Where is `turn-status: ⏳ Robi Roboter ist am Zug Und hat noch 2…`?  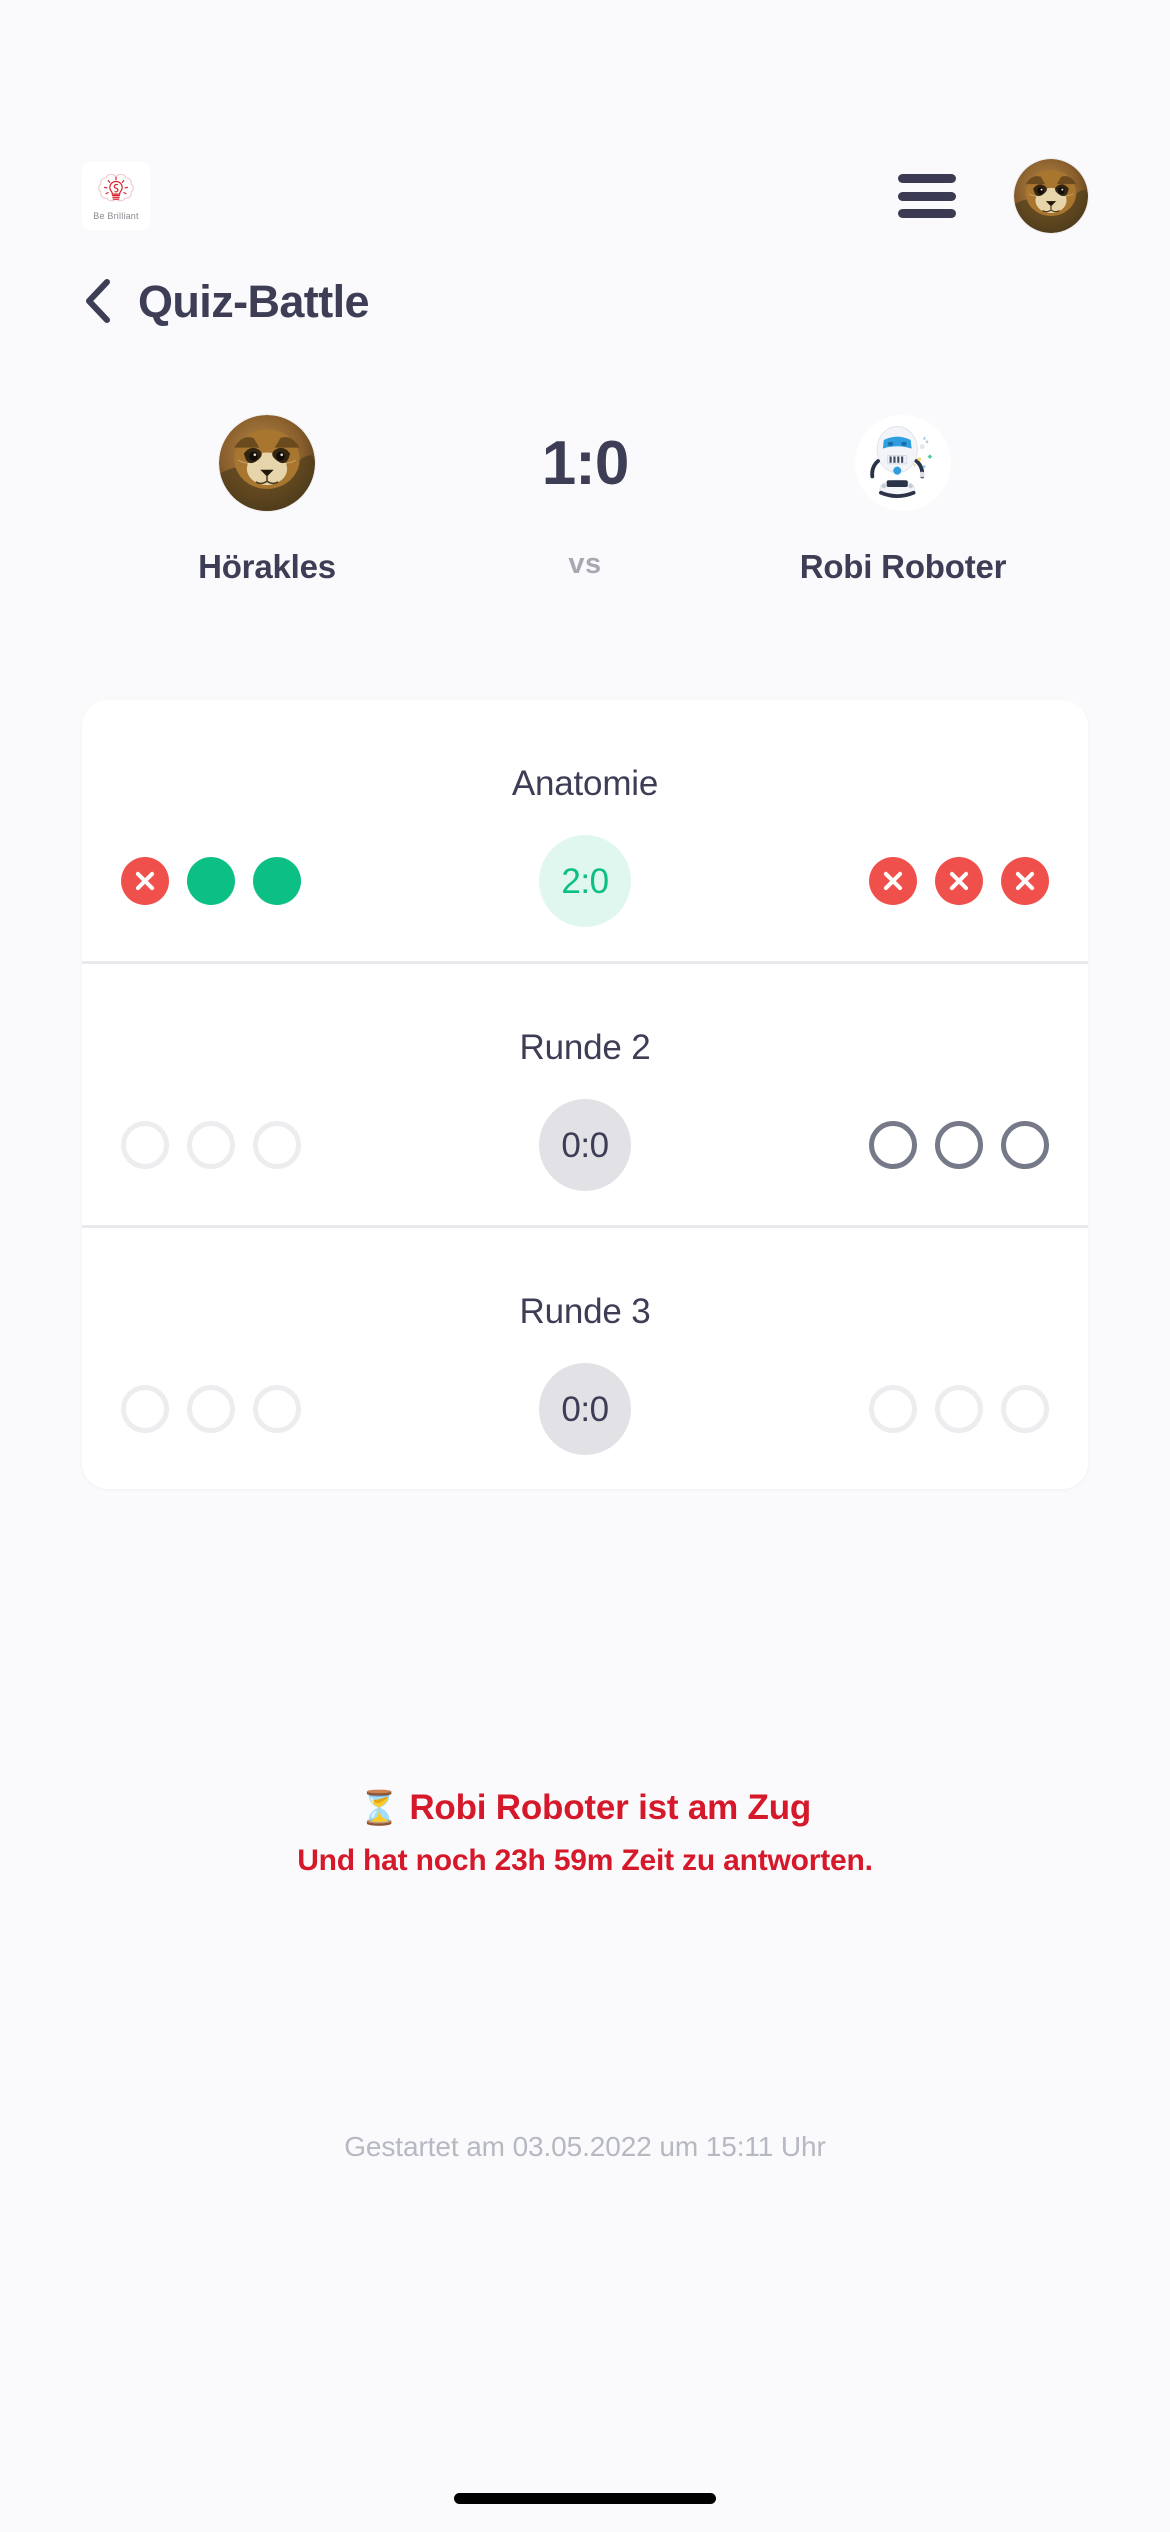 turn-status: ⏳ Robi Roboter ist am Zug Und hat noch 2… is located at coordinates (585, 1833).